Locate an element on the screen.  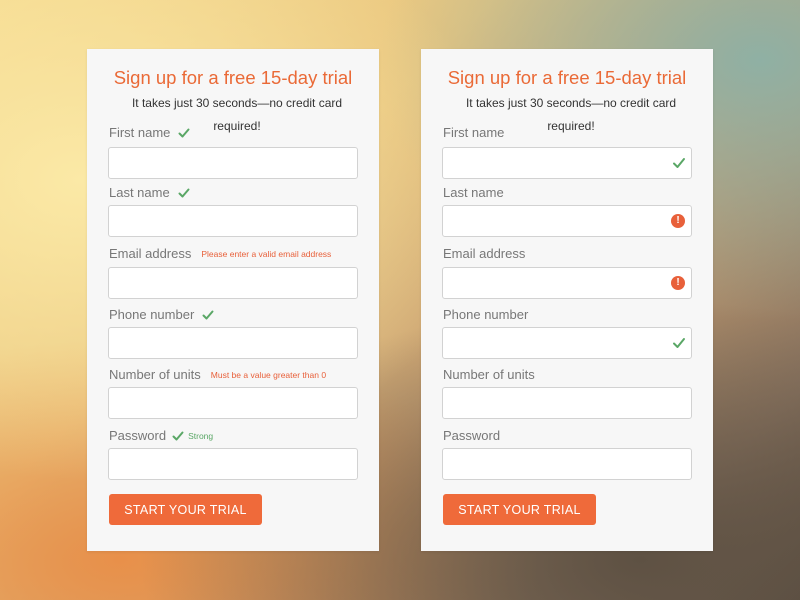
password-label-row: Password is located at coordinates (471, 435).